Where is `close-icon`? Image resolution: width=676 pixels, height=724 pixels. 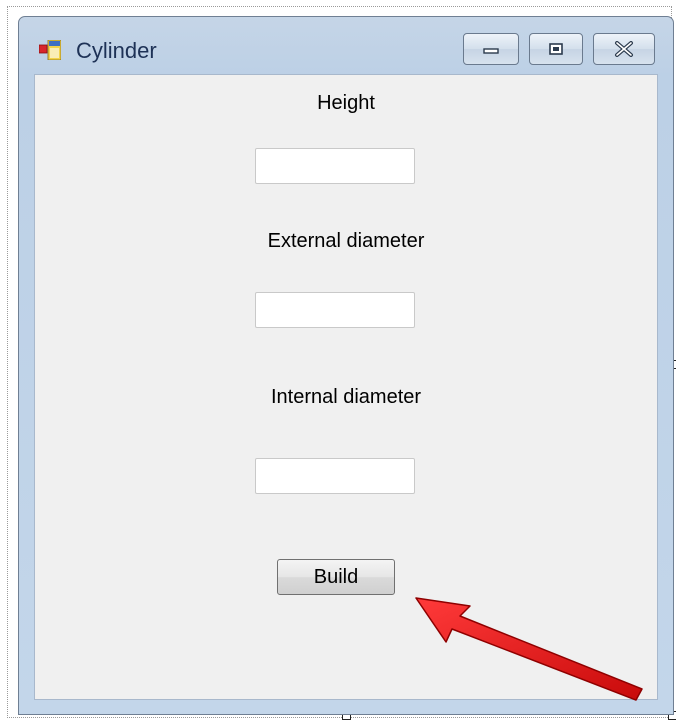
close-icon is located at coordinates (624, 49).